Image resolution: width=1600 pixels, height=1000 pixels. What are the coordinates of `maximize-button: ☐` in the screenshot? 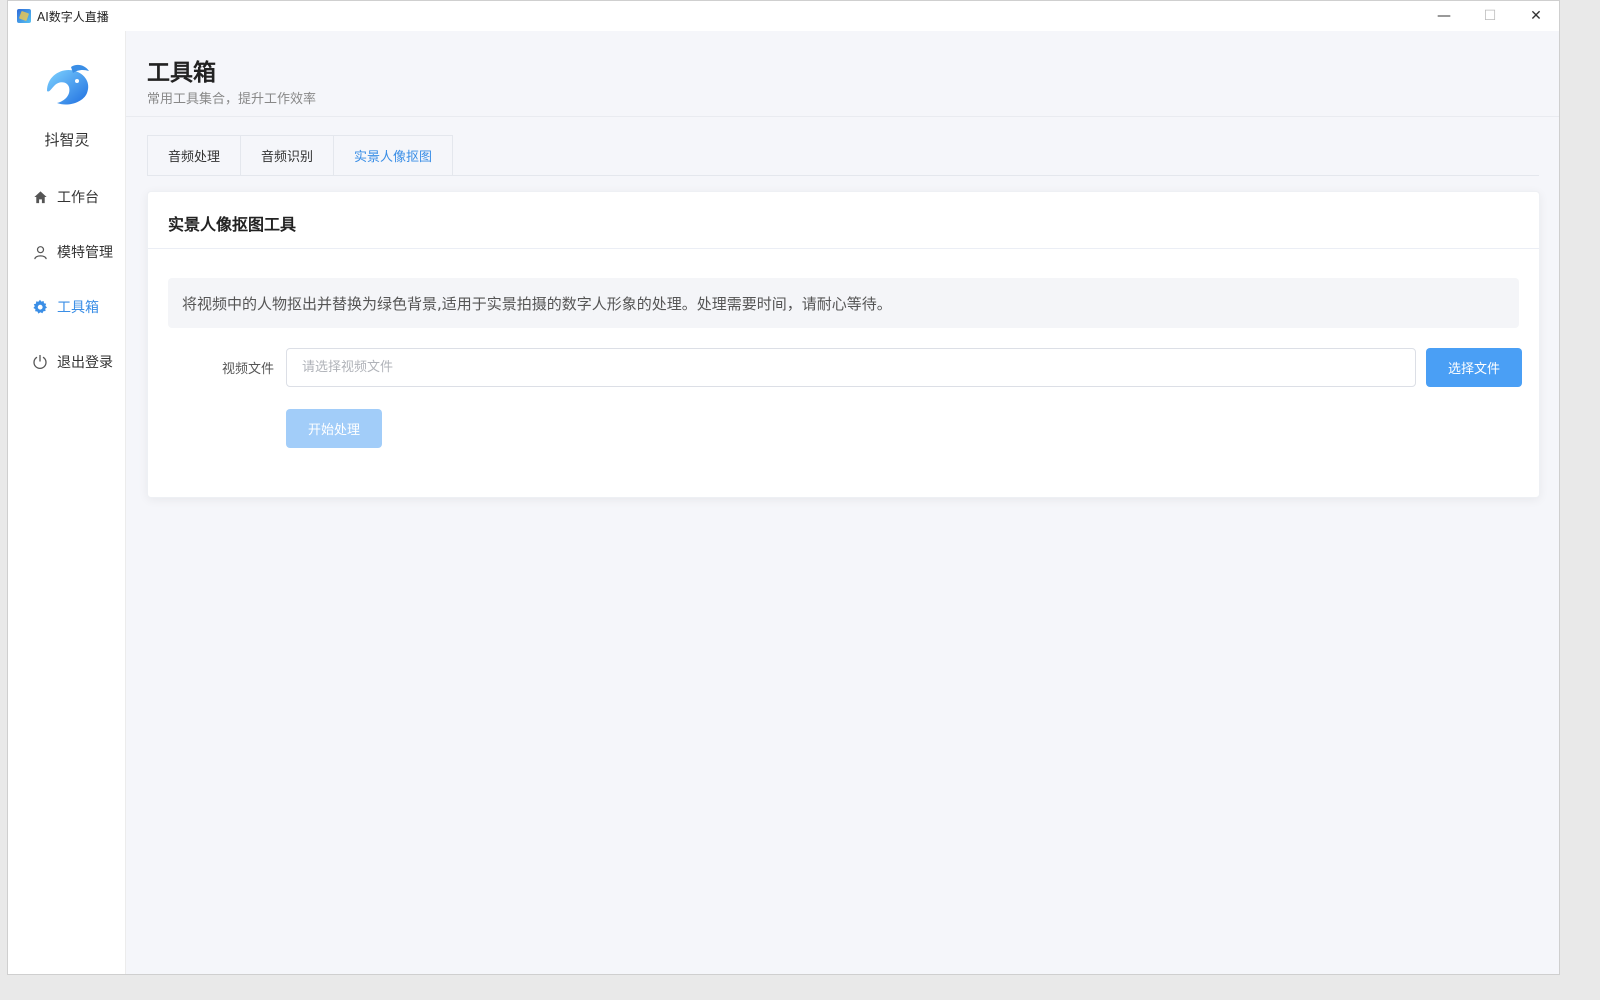 It's located at (1490, 16).